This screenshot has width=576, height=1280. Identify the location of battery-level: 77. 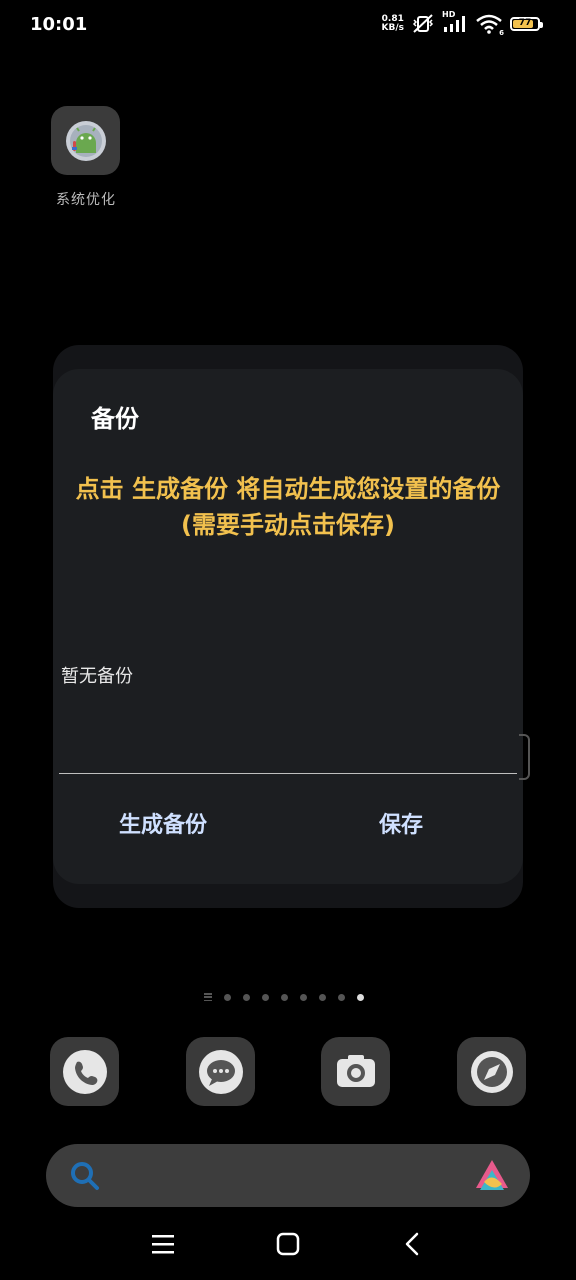
(525, 23).